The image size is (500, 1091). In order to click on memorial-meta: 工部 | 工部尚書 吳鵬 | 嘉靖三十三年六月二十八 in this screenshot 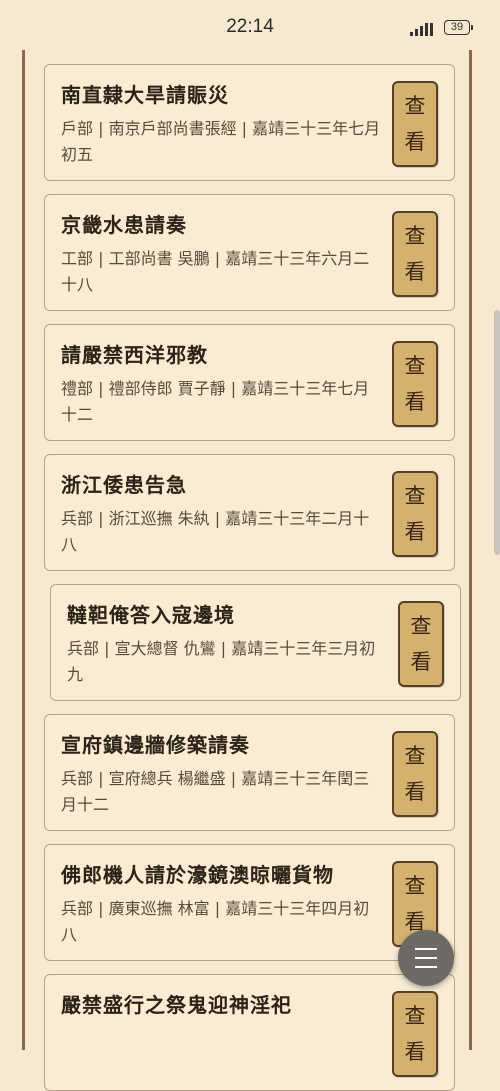, I will do `click(215, 271)`.